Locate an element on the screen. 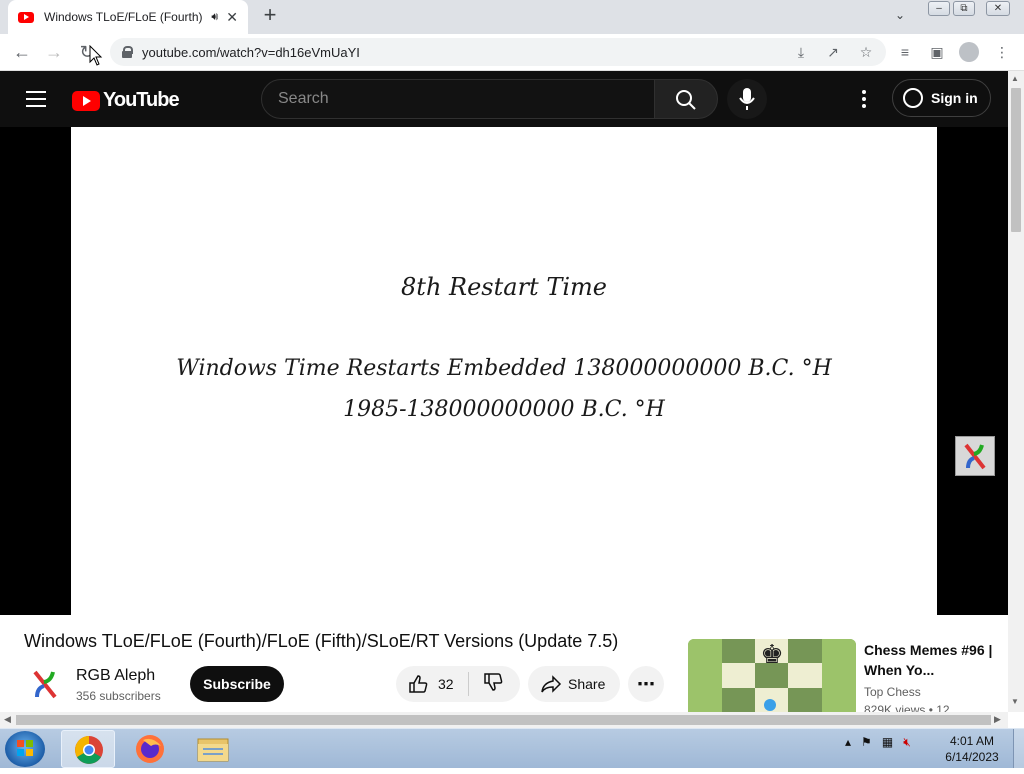 Image resolution: width=1024 pixels, height=774 pixels. taskbar-firefox is located at coordinates (150, 749).